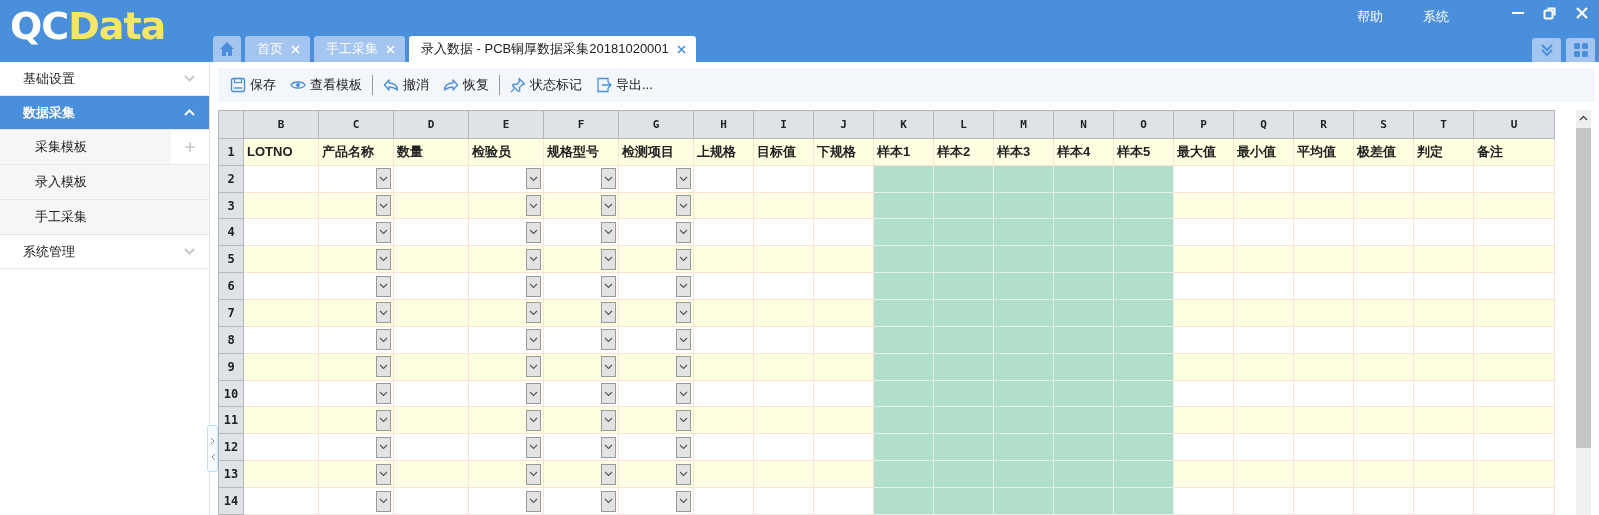 This screenshot has width=1599, height=515. I want to click on column-header: S, so click(1383, 124).